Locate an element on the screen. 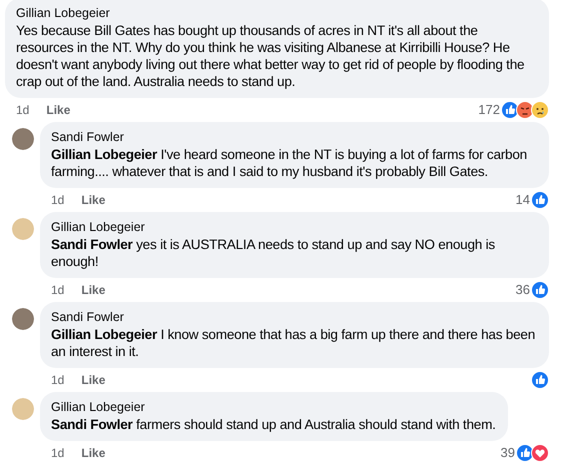 This screenshot has height=462, width=561. reaction-count: 172 is located at coordinates (489, 109).